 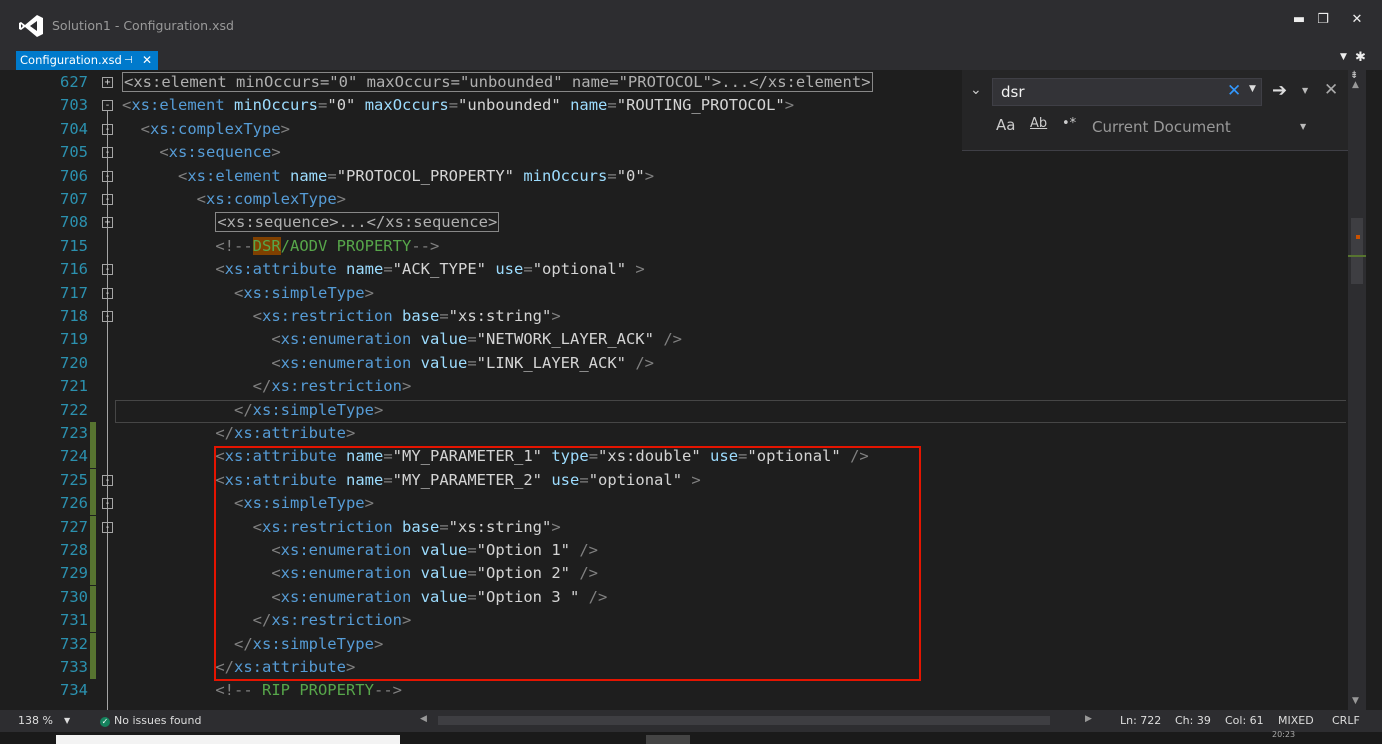 What do you see at coordinates (681, 550) in the screenshot?
I see `code-line: 728 <xs:enumeration value="Option 1" />` at bounding box center [681, 550].